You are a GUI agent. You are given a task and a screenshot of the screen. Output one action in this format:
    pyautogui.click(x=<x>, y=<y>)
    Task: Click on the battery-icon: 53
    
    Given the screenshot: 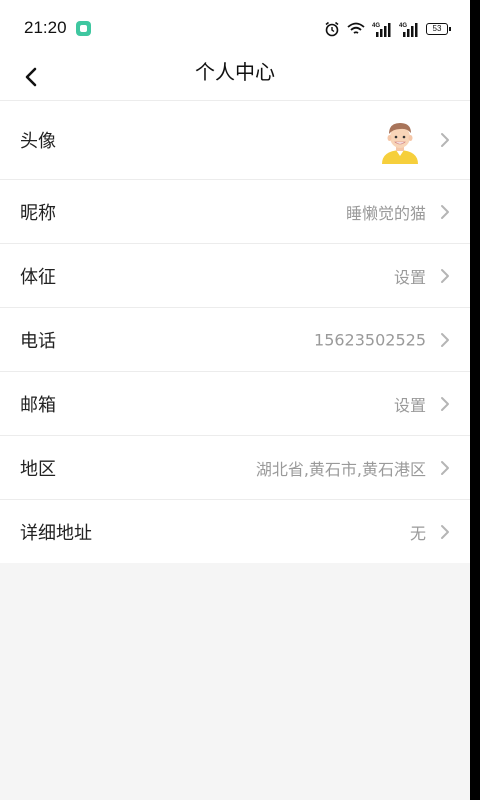 What is the action you would take?
    pyautogui.click(x=438, y=29)
    